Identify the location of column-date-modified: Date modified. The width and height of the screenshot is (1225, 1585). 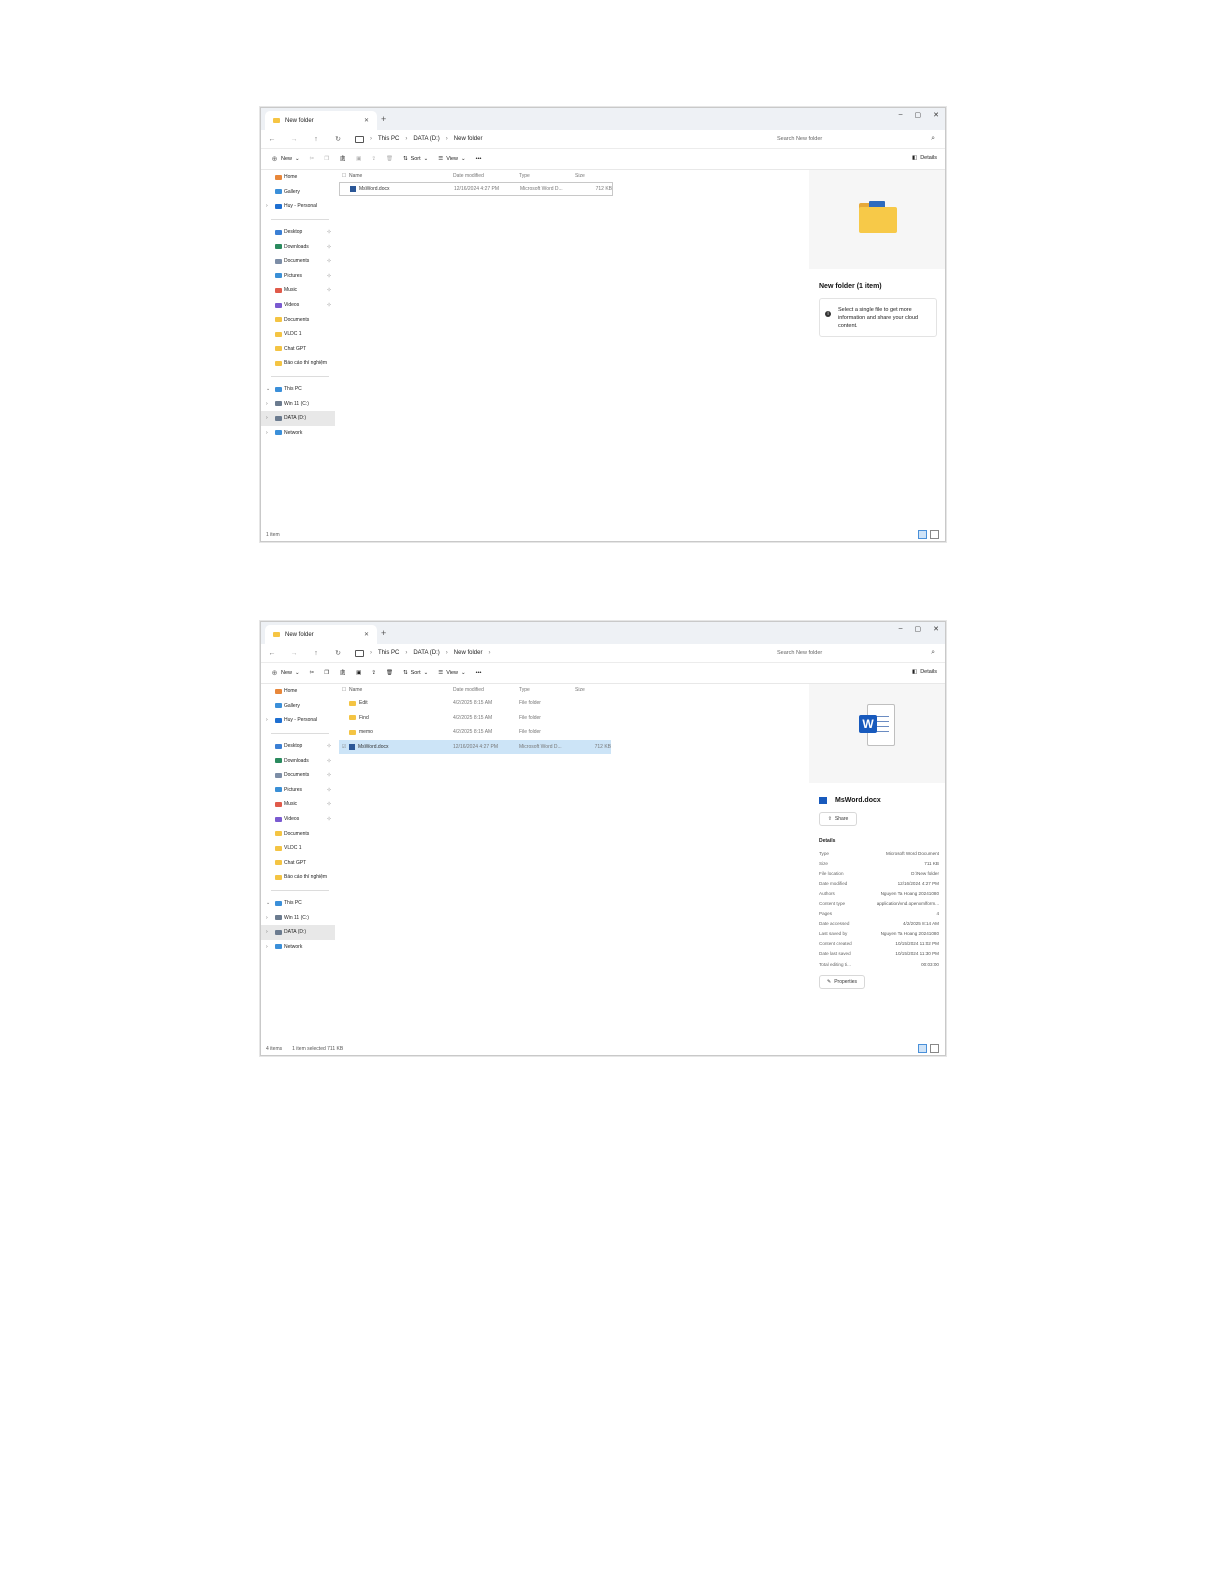
(486, 176).